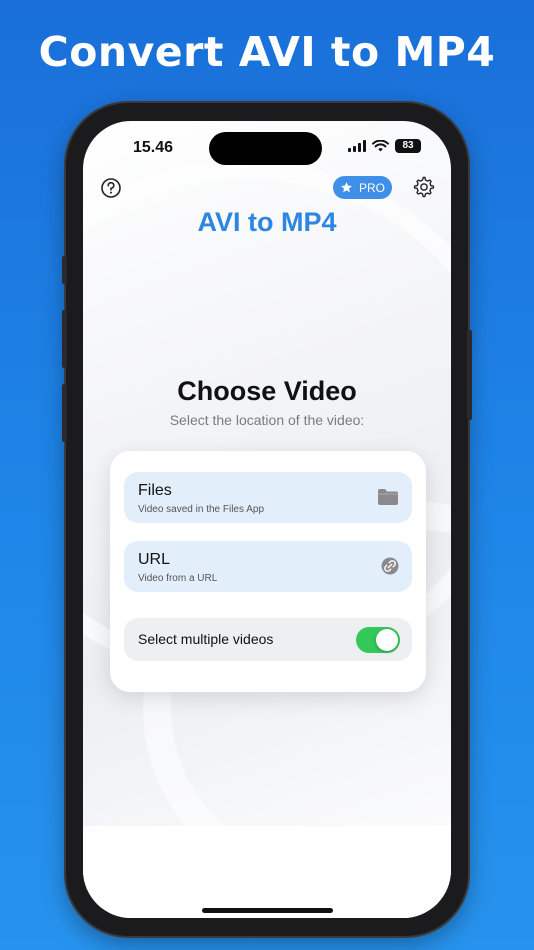  I want to click on phone-power-button, so click(469, 375).